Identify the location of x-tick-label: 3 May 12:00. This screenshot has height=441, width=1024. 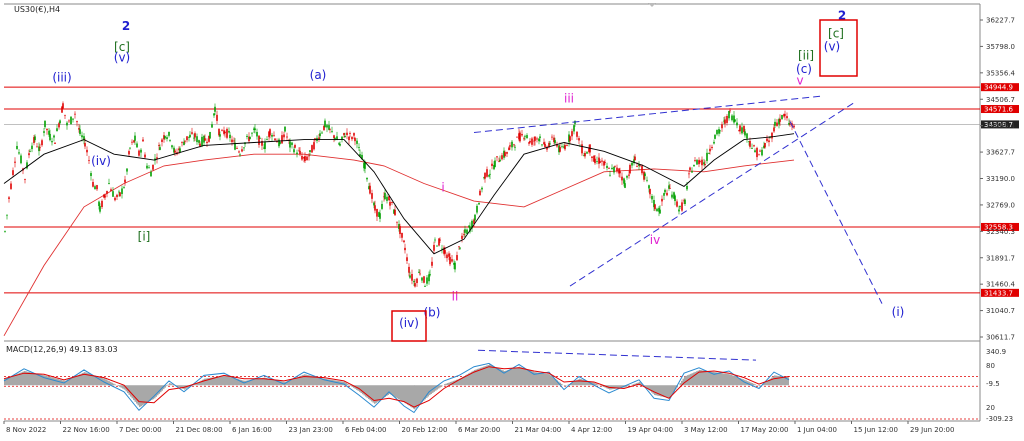
(706, 430).